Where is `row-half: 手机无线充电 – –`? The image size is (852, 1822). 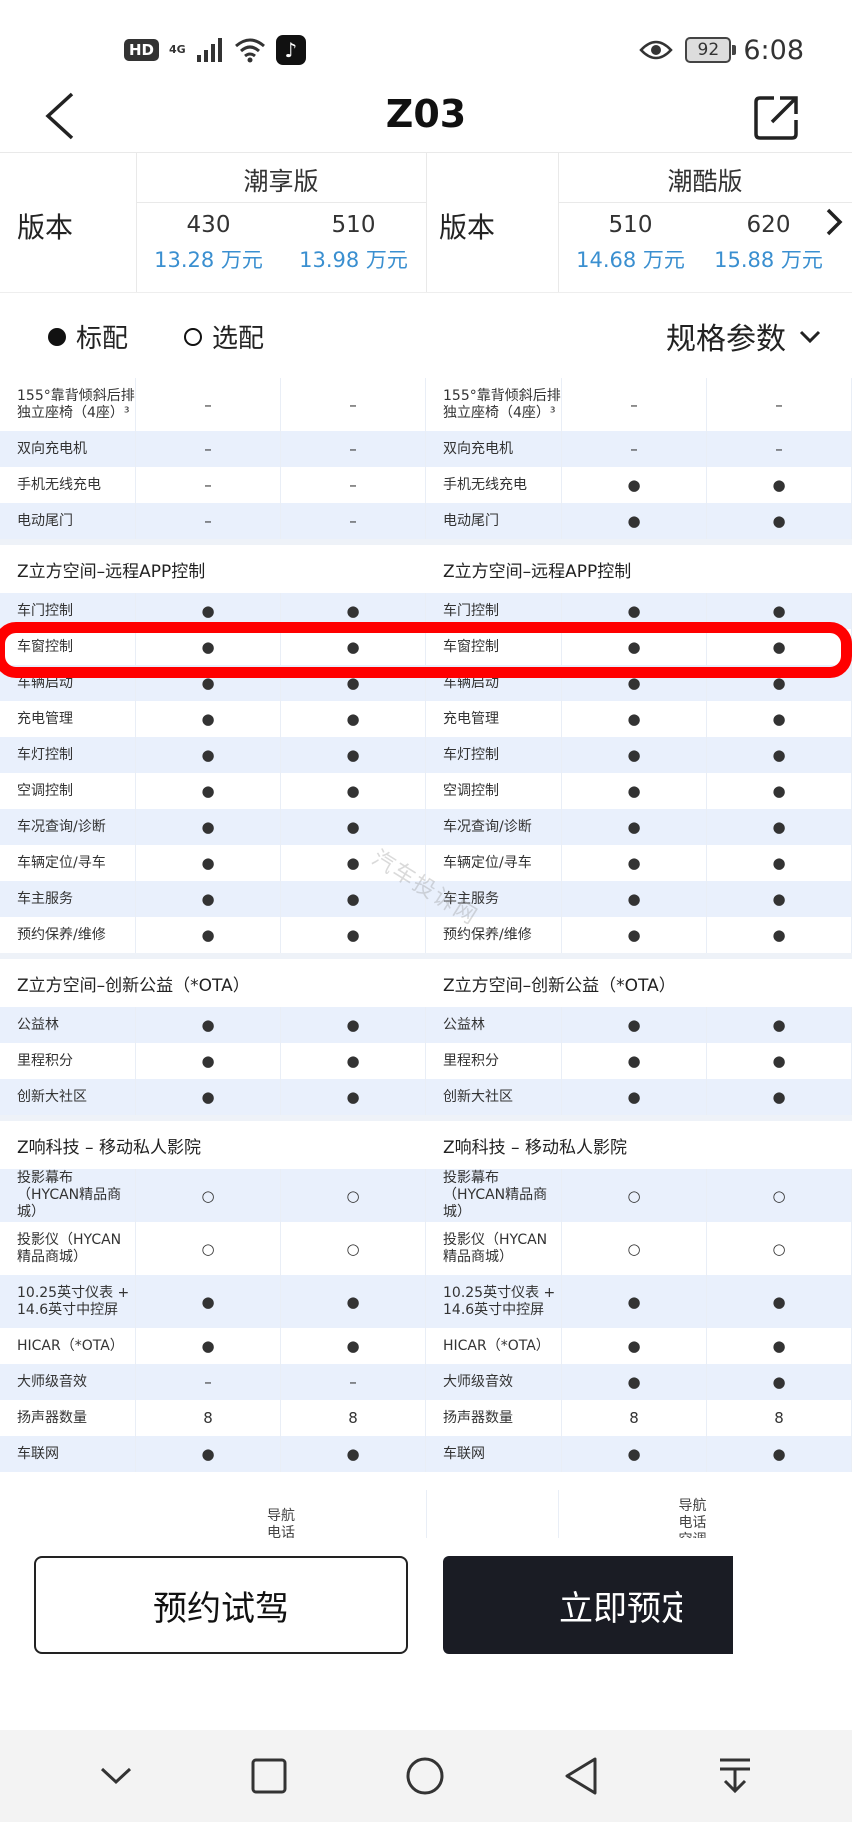 row-half: 手机无线充电 – – is located at coordinates (213, 485).